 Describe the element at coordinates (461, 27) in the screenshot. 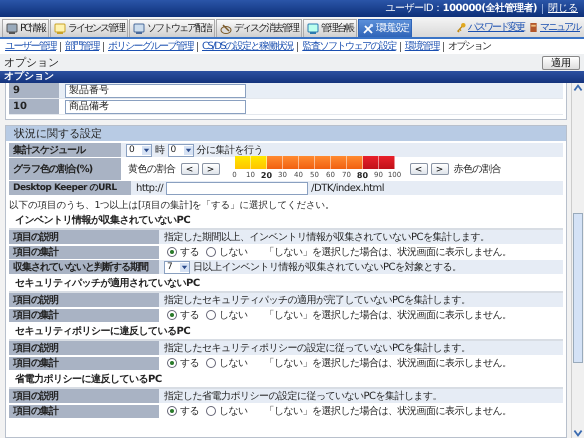

I see `key-icon` at that location.